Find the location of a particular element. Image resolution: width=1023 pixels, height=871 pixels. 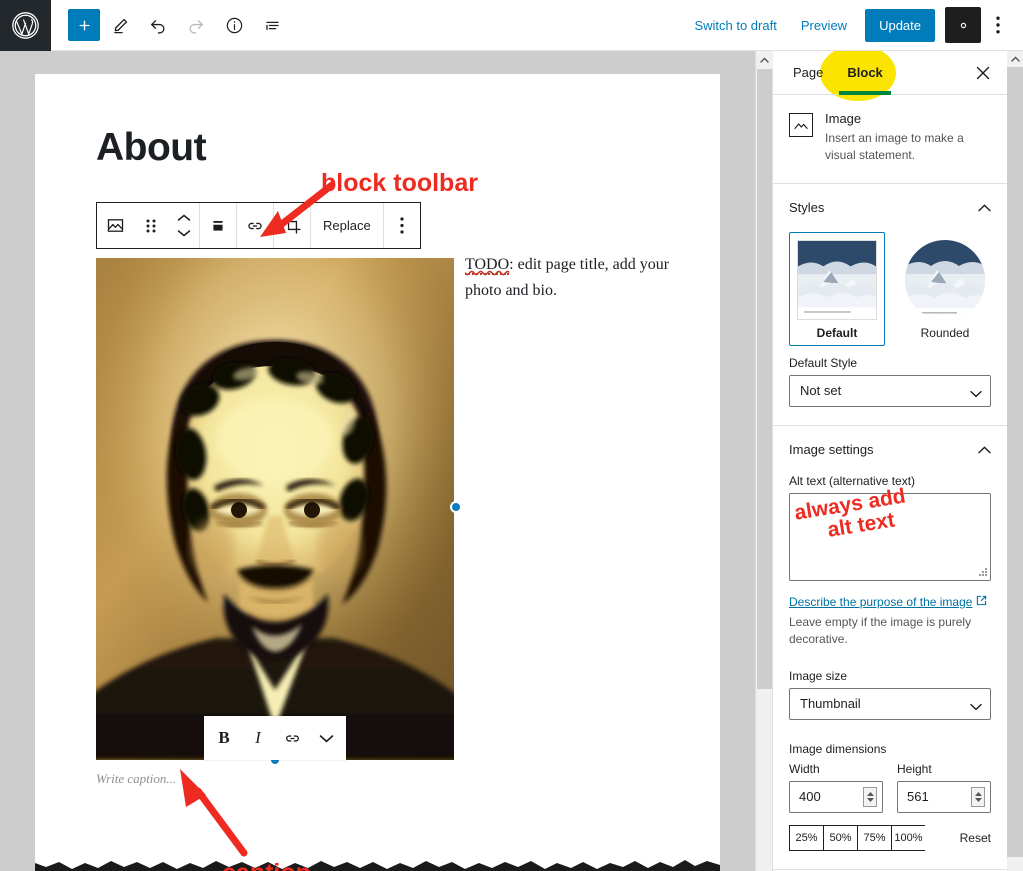

chevron-up-down-icon is located at coordinates (184, 225).